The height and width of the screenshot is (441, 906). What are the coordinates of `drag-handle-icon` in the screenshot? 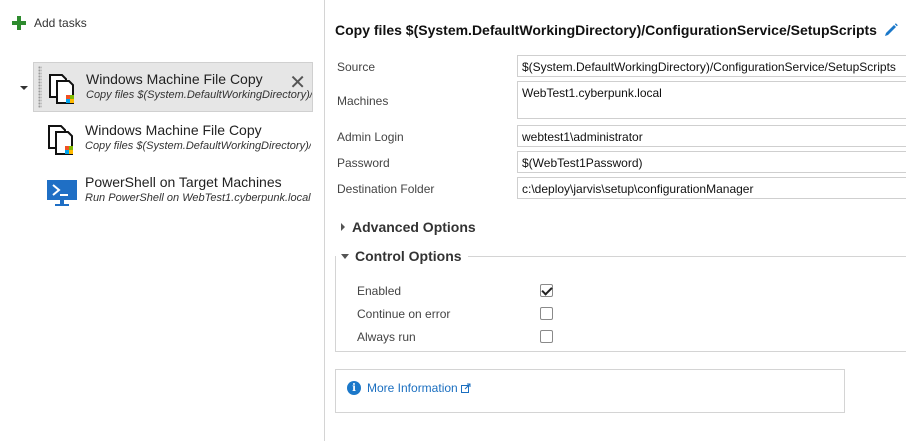 It's located at (40, 87).